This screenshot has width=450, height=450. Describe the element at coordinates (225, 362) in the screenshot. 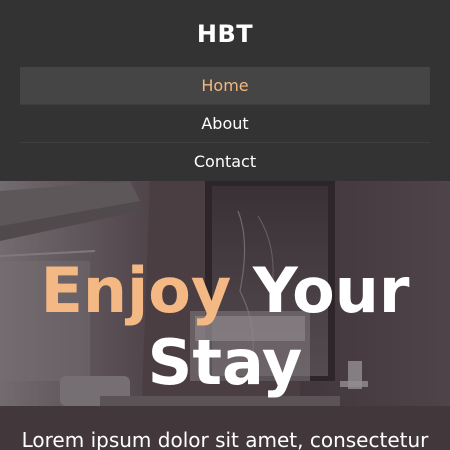

I see `hero-title-word: Stay` at that location.